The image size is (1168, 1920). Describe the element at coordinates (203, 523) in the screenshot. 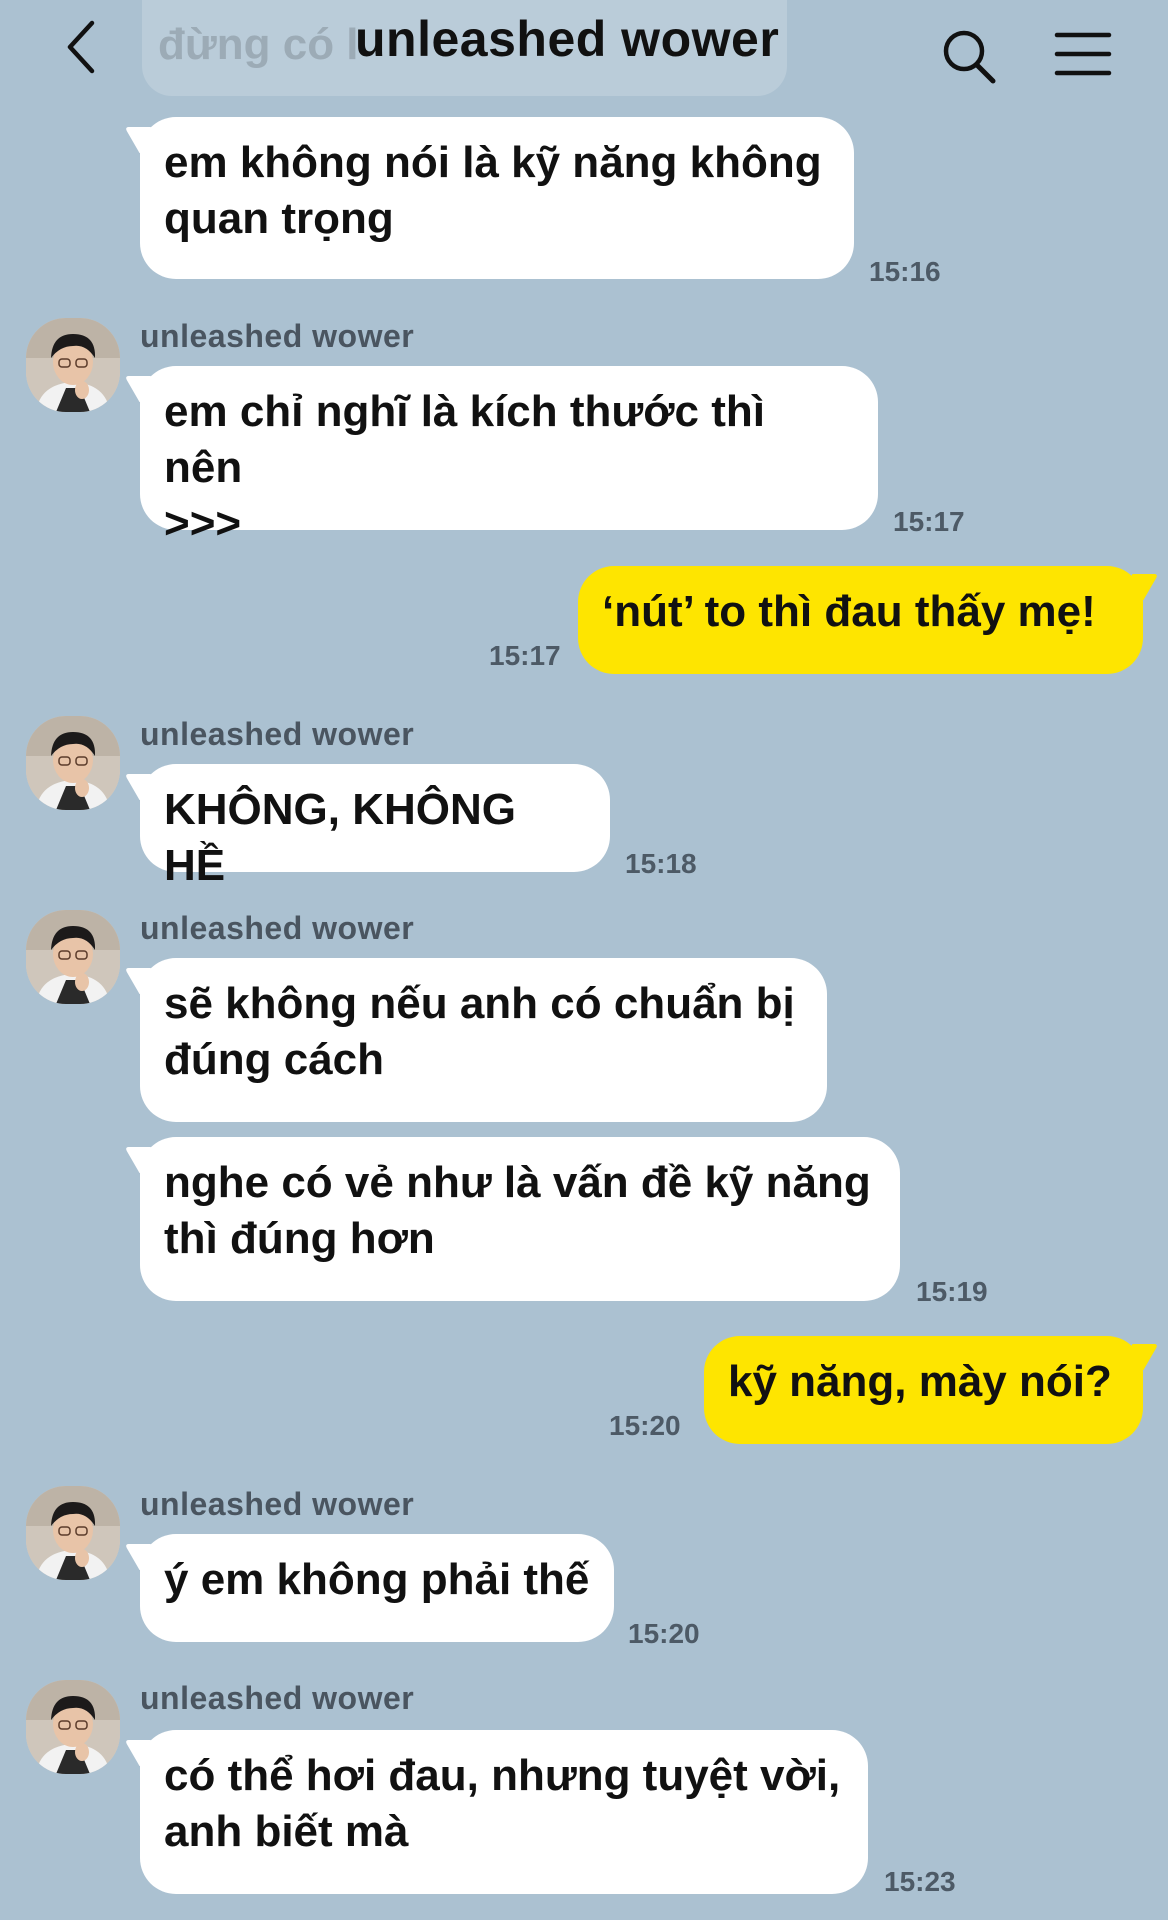

I see `message-line: >>>` at that location.